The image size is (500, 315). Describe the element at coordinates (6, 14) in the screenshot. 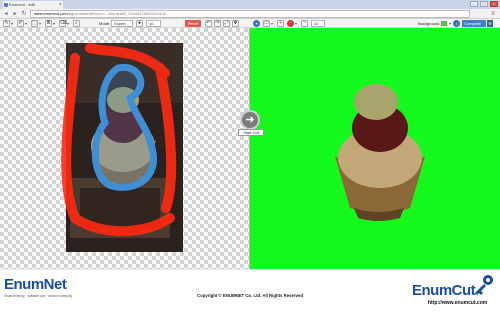

I see `back-button: ◂` at that location.